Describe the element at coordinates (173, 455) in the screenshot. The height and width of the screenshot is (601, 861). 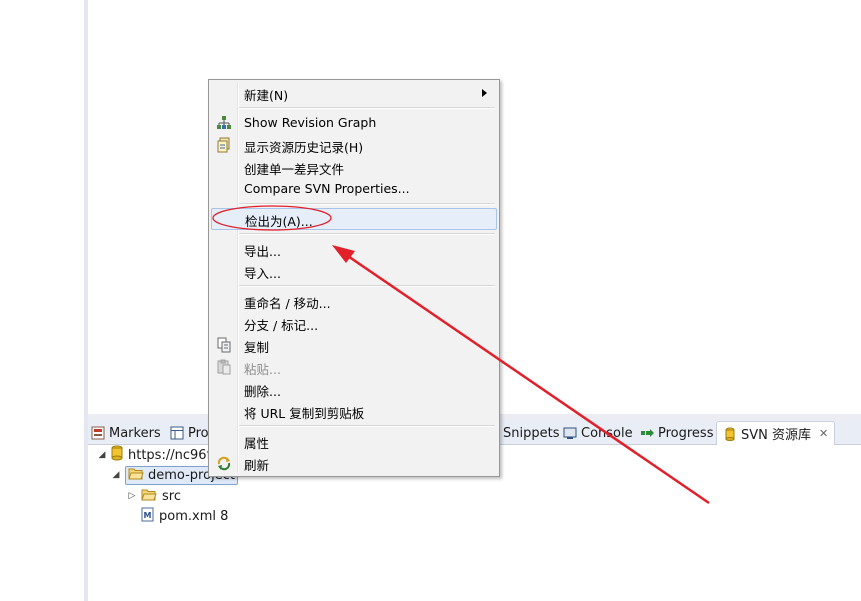
I see `tree-label: https://nc96fx` at that location.